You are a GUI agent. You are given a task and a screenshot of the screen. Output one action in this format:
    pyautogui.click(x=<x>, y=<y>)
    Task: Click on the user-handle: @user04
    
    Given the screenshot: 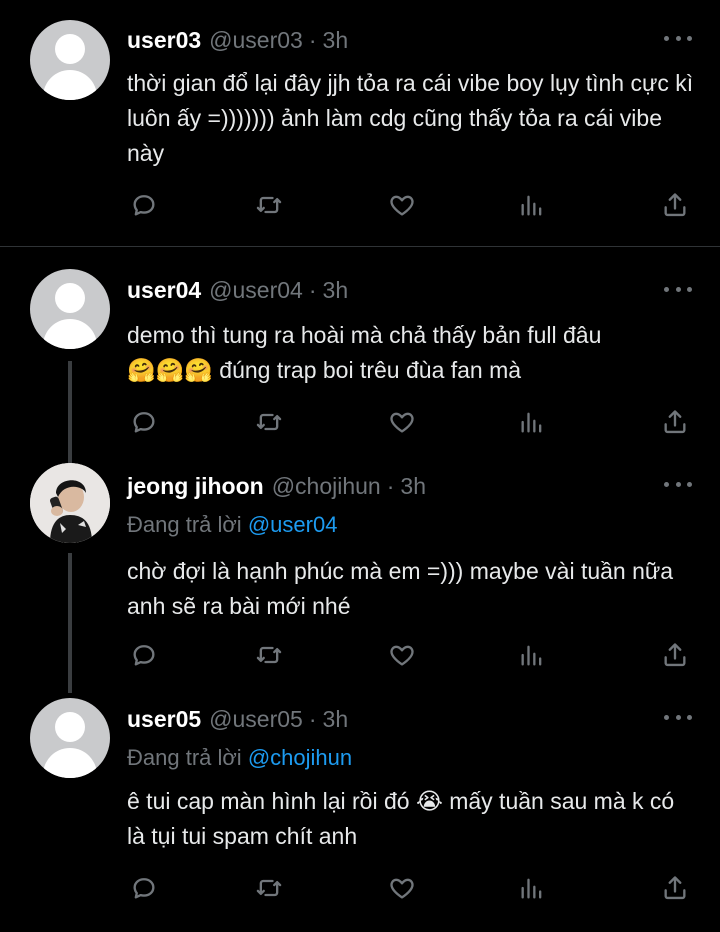 What is the action you would take?
    pyautogui.click(x=256, y=290)
    